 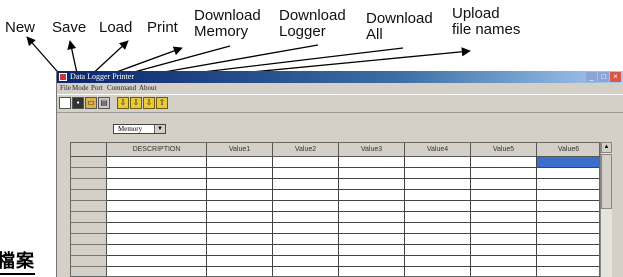 I want to click on column-header-description: DESCRIPTION, so click(x=157, y=150).